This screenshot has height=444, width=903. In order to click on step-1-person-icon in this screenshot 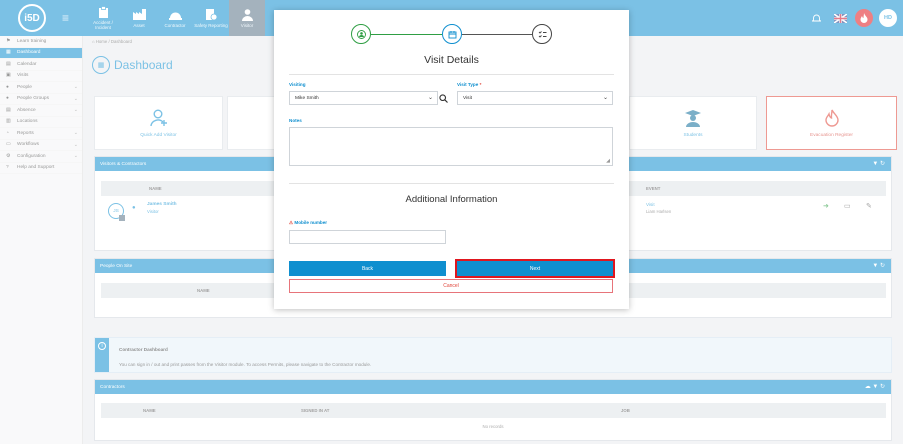, I will do `click(361, 34)`.